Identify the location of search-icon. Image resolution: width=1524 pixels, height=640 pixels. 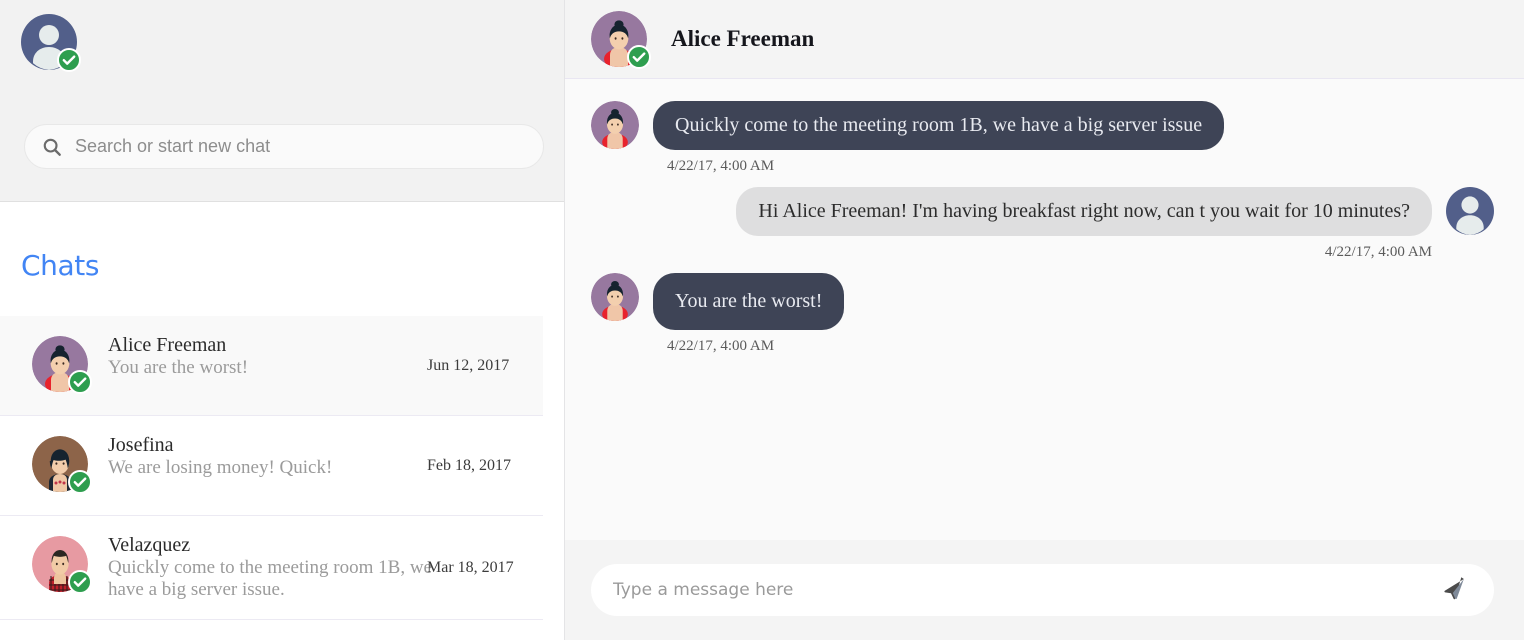
(52, 147).